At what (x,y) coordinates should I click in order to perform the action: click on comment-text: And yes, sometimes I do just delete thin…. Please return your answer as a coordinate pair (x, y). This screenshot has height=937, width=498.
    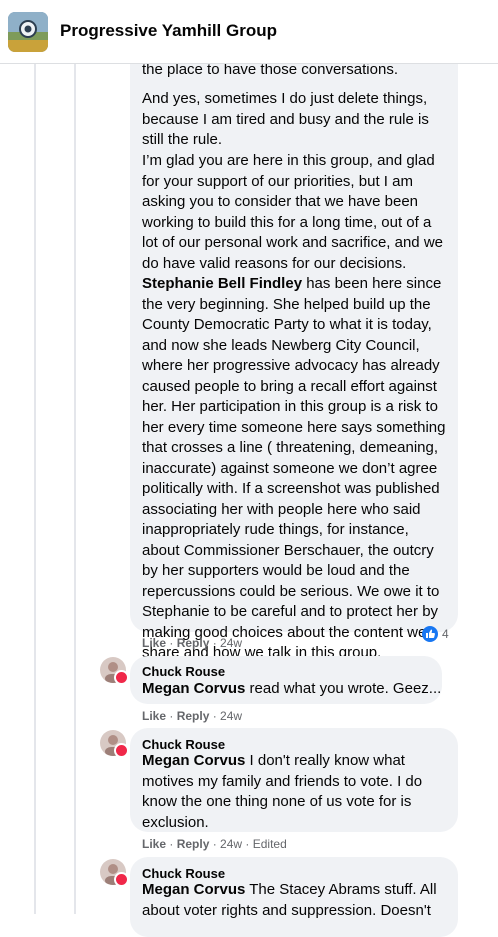
    Looking at the image, I should click on (285, 119).